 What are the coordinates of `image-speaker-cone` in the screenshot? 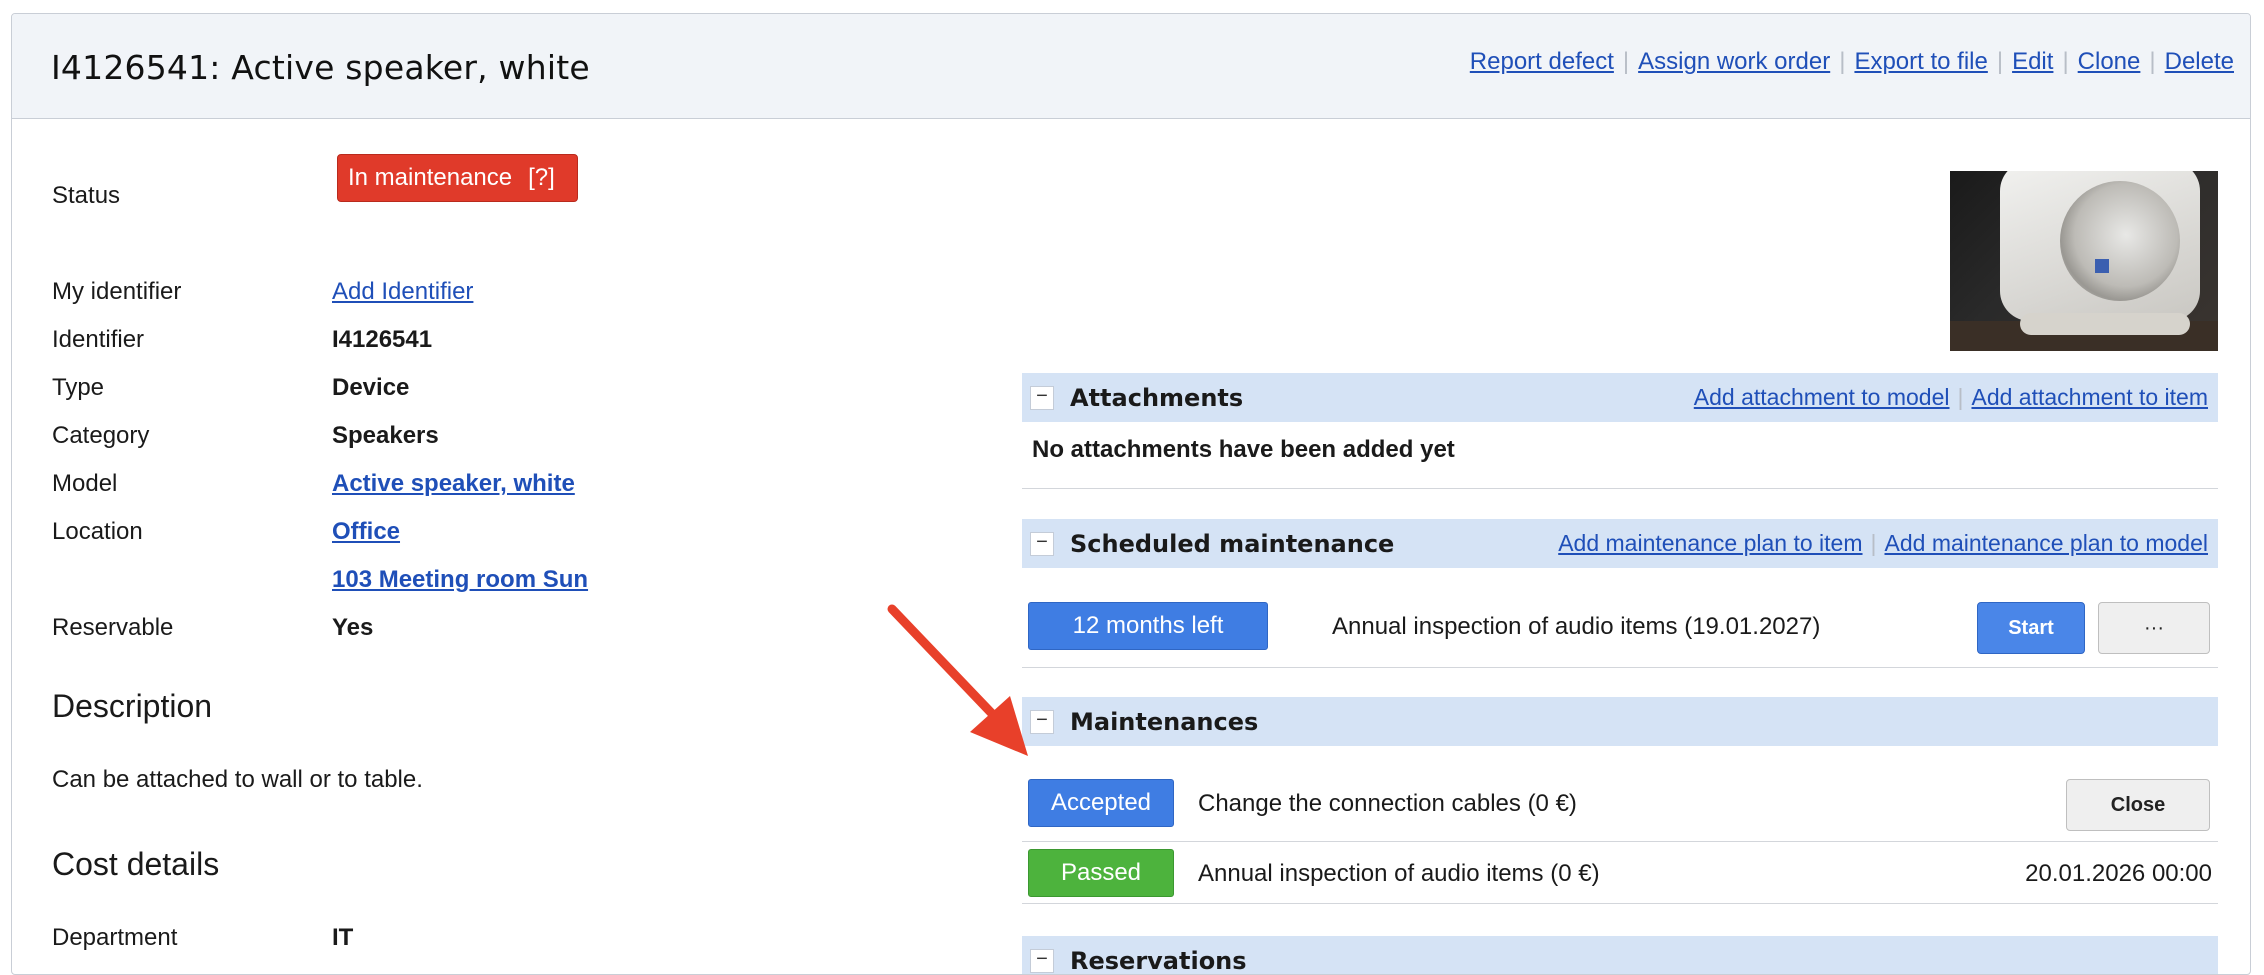 It's located at (2120, 241).